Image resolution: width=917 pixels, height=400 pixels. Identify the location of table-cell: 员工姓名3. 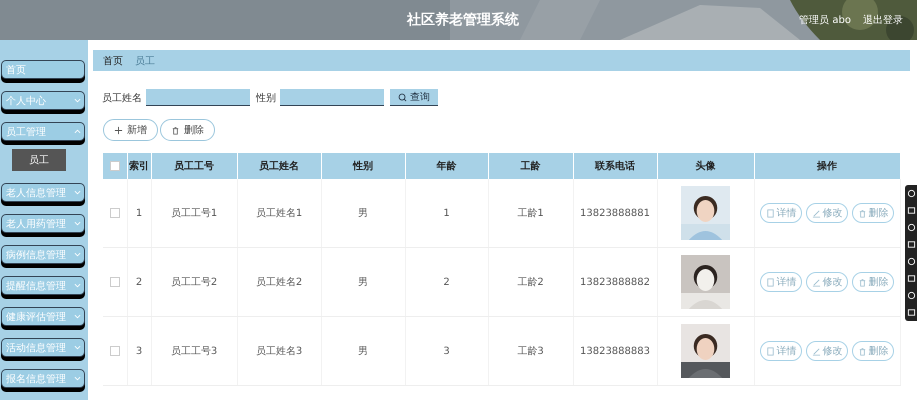
(279, 351).